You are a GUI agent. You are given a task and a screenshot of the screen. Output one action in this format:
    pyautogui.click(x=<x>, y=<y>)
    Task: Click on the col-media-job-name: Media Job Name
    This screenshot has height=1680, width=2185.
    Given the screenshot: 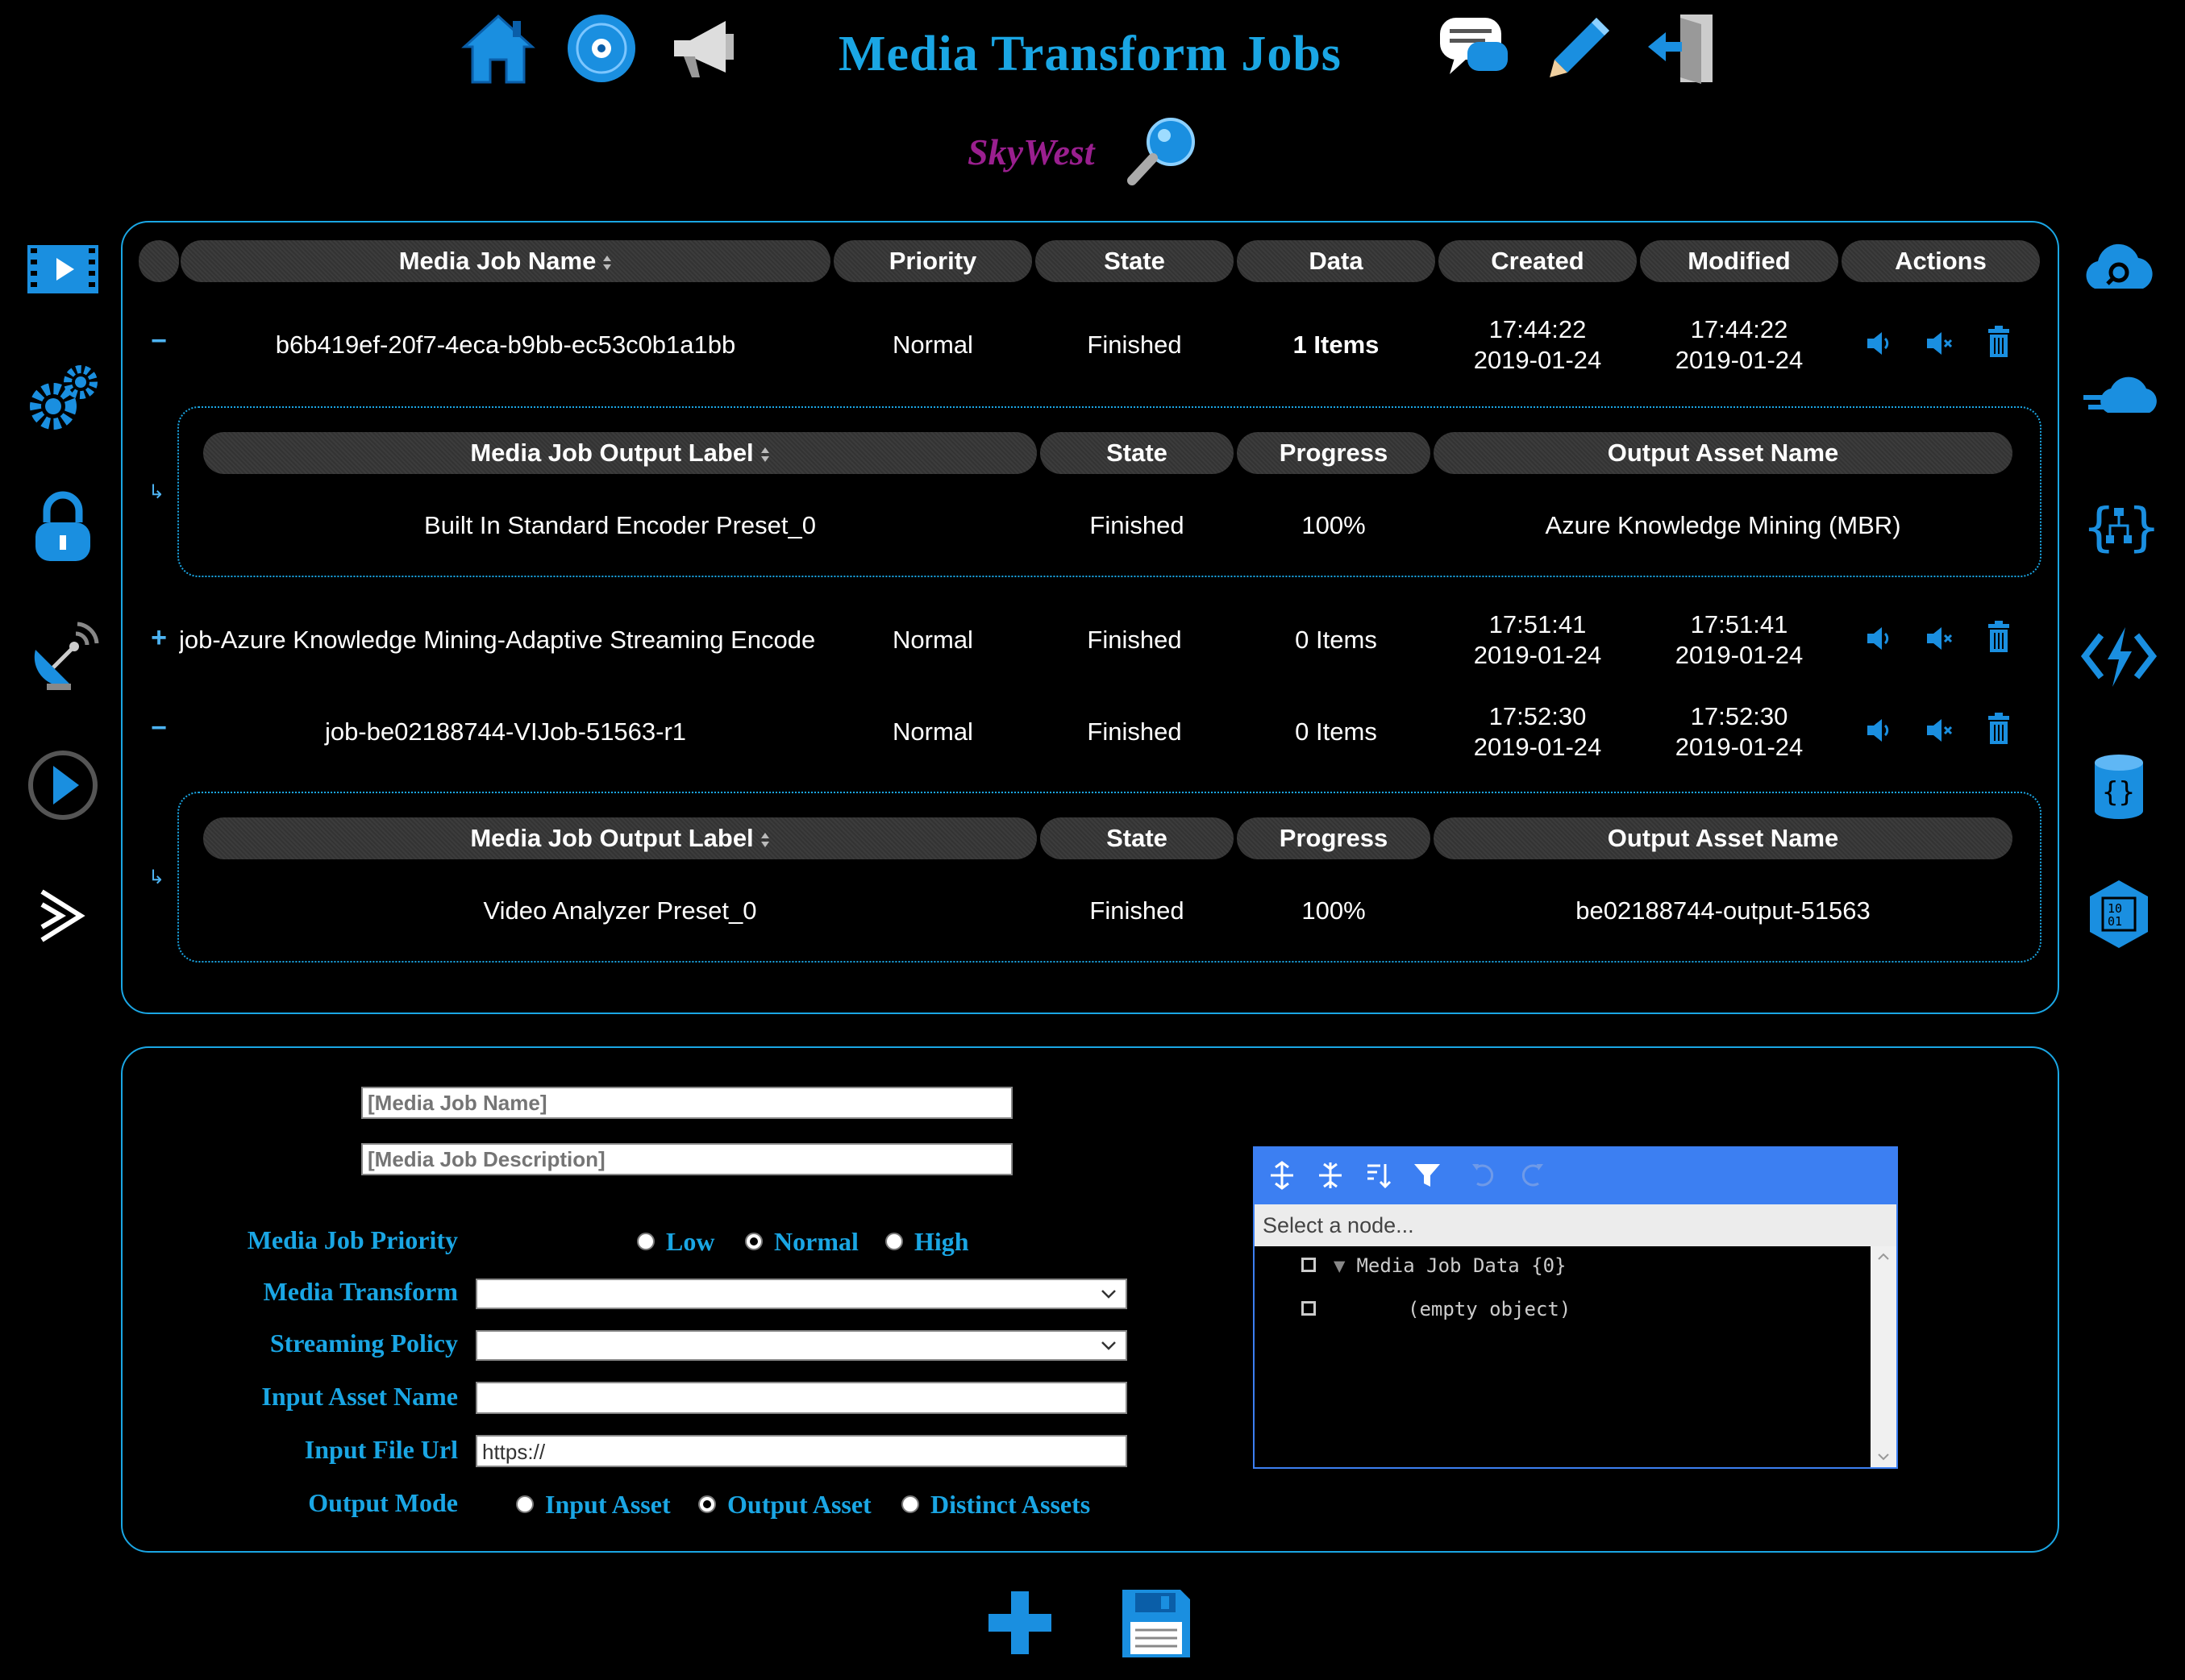 What is the action you would take?
    pyautogui.click(x=505, y=261)
    